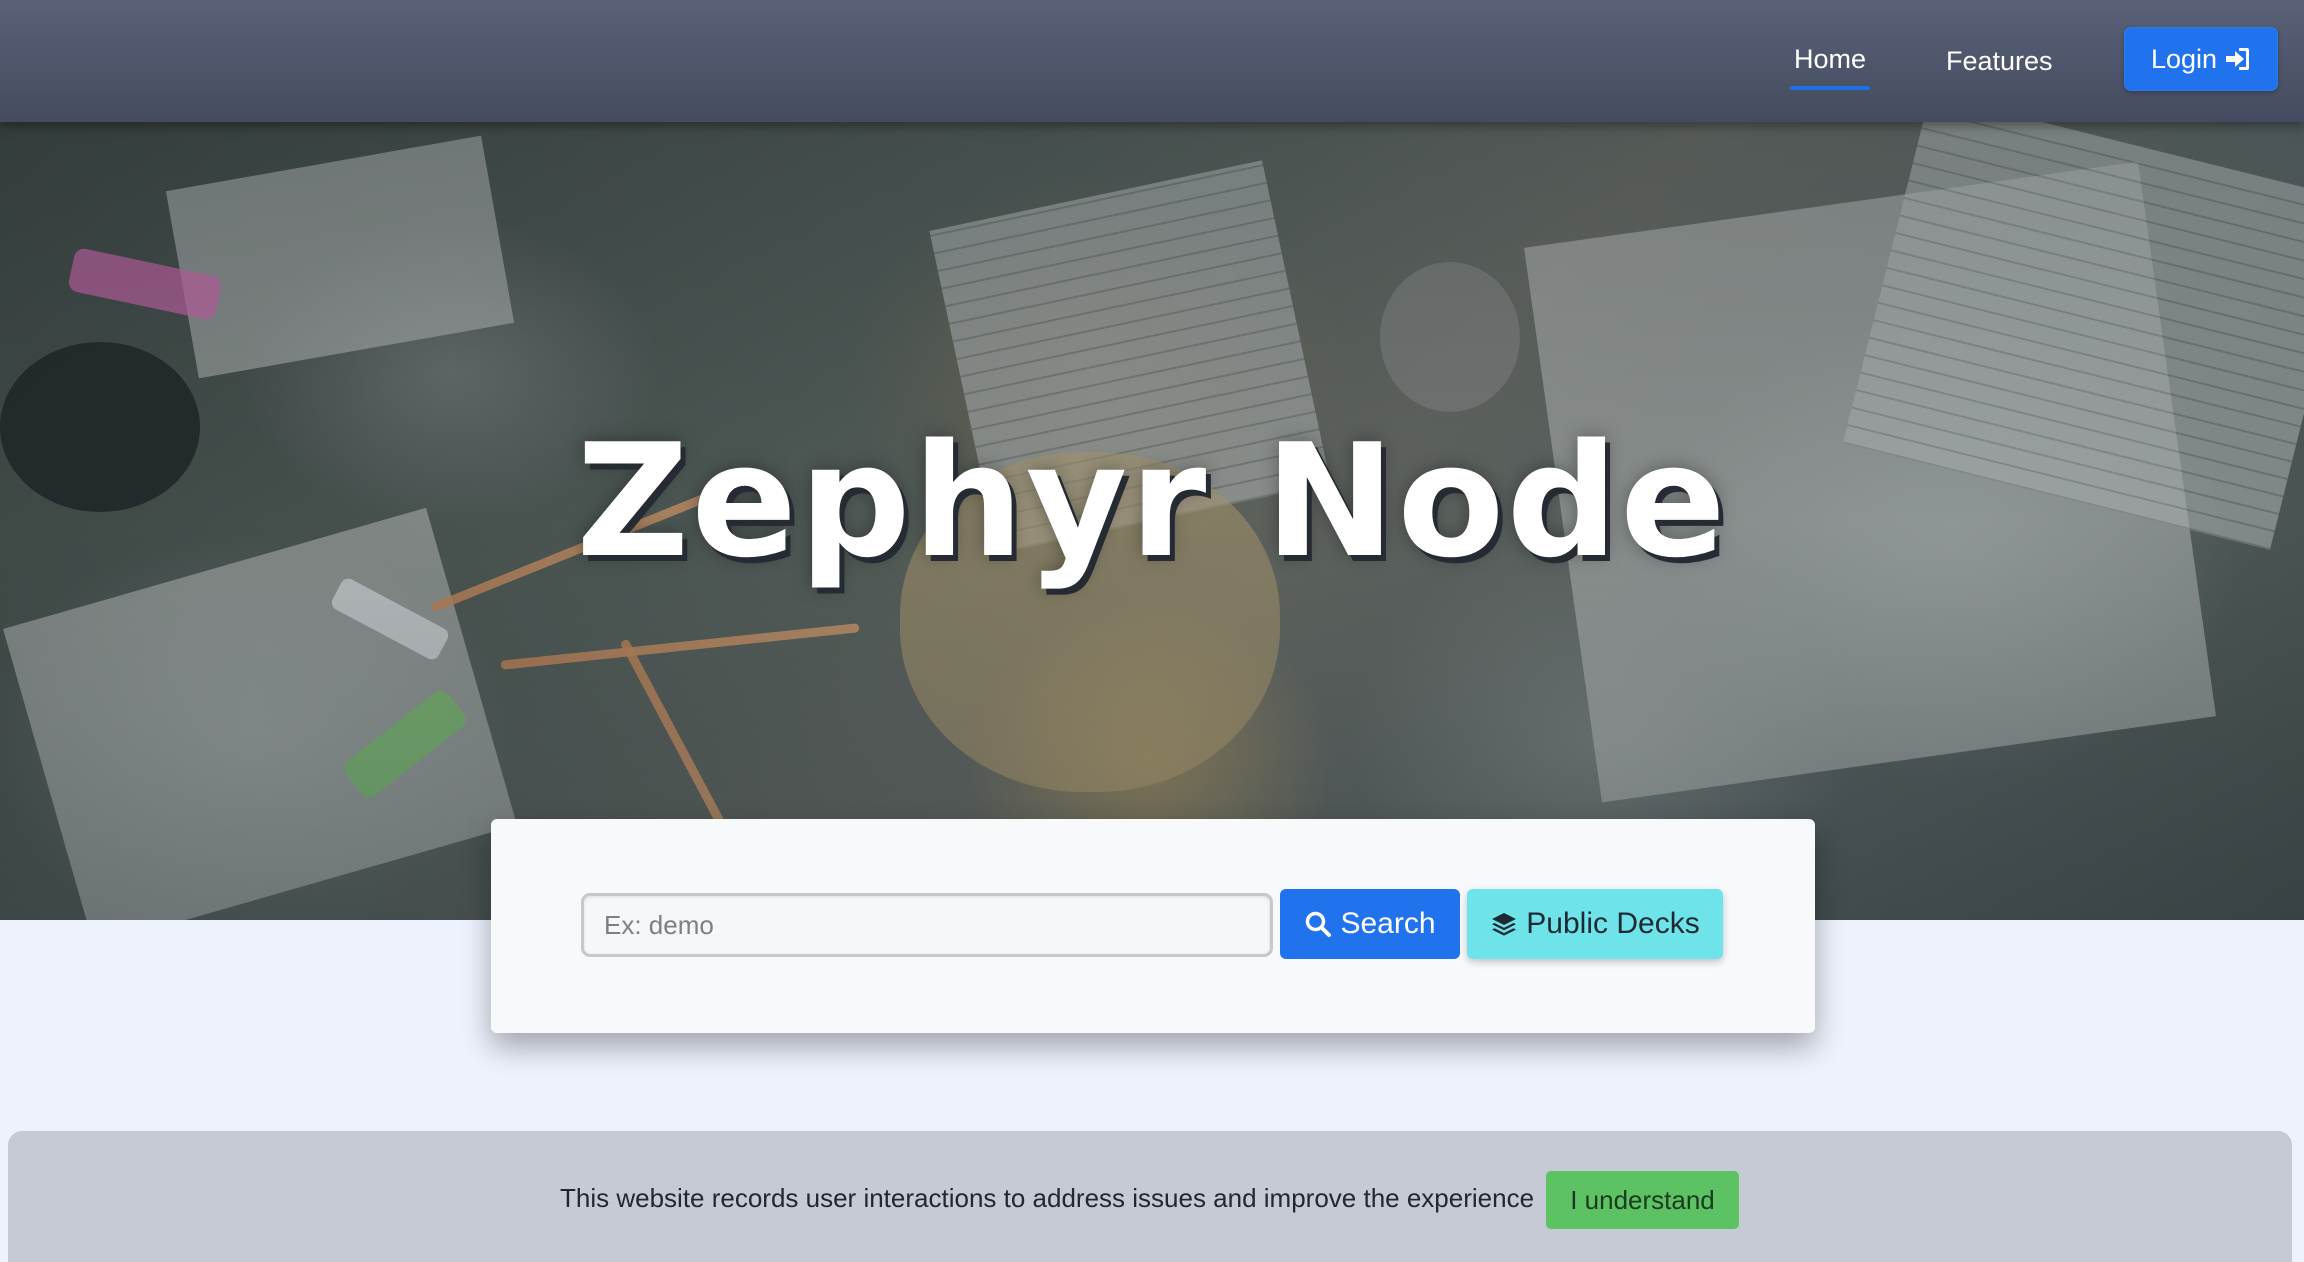  I want to click on search-card: Search Public Decks, so click(1153, 926).